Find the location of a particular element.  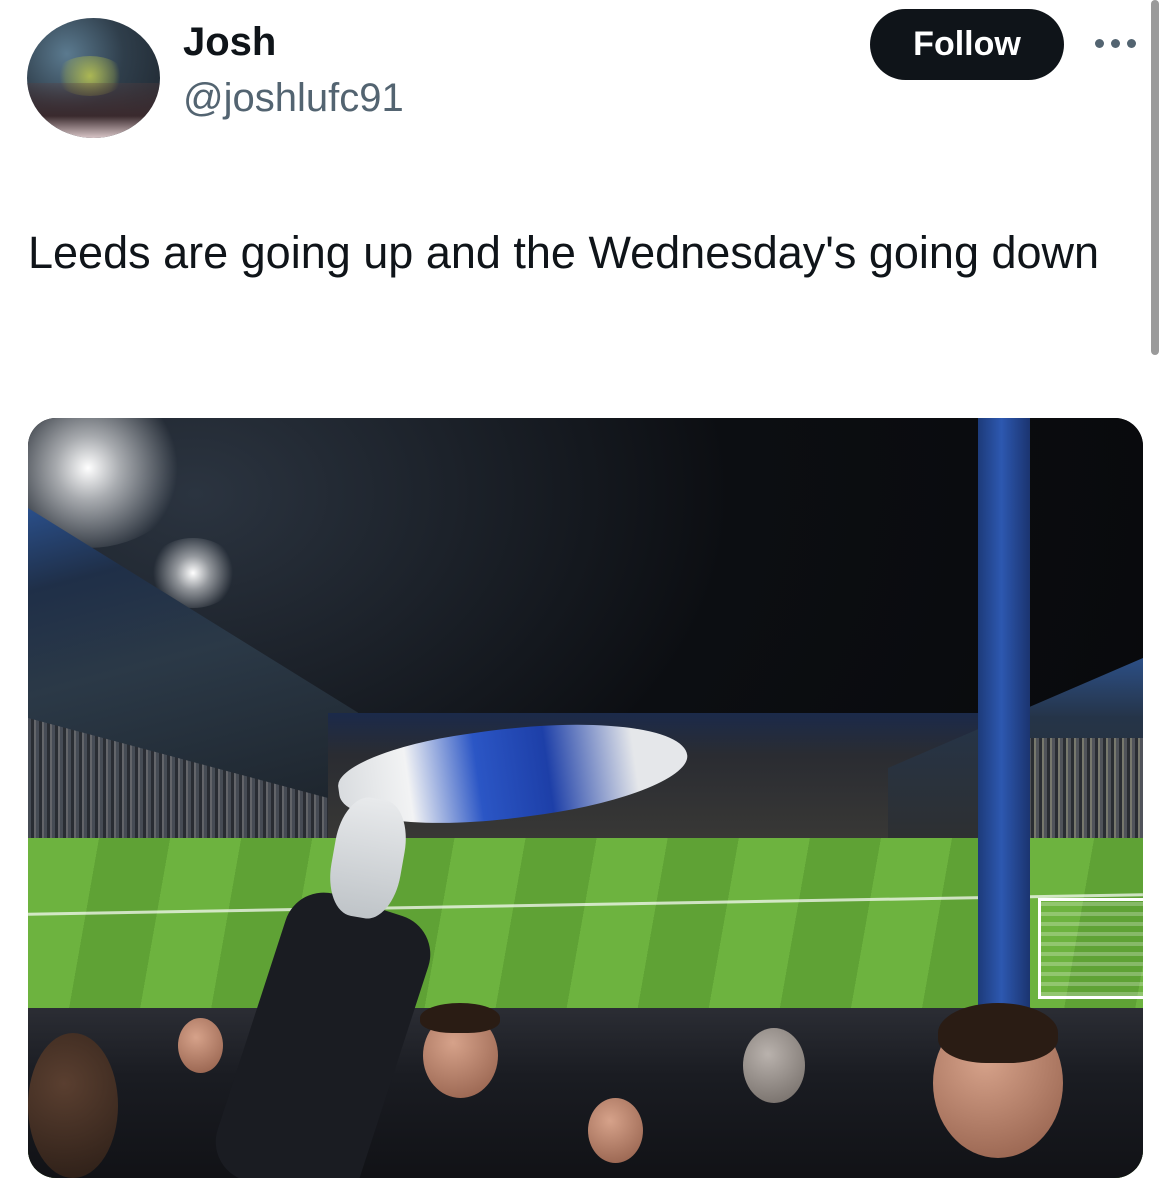

goal-net is located at coordinates (1090, 948).